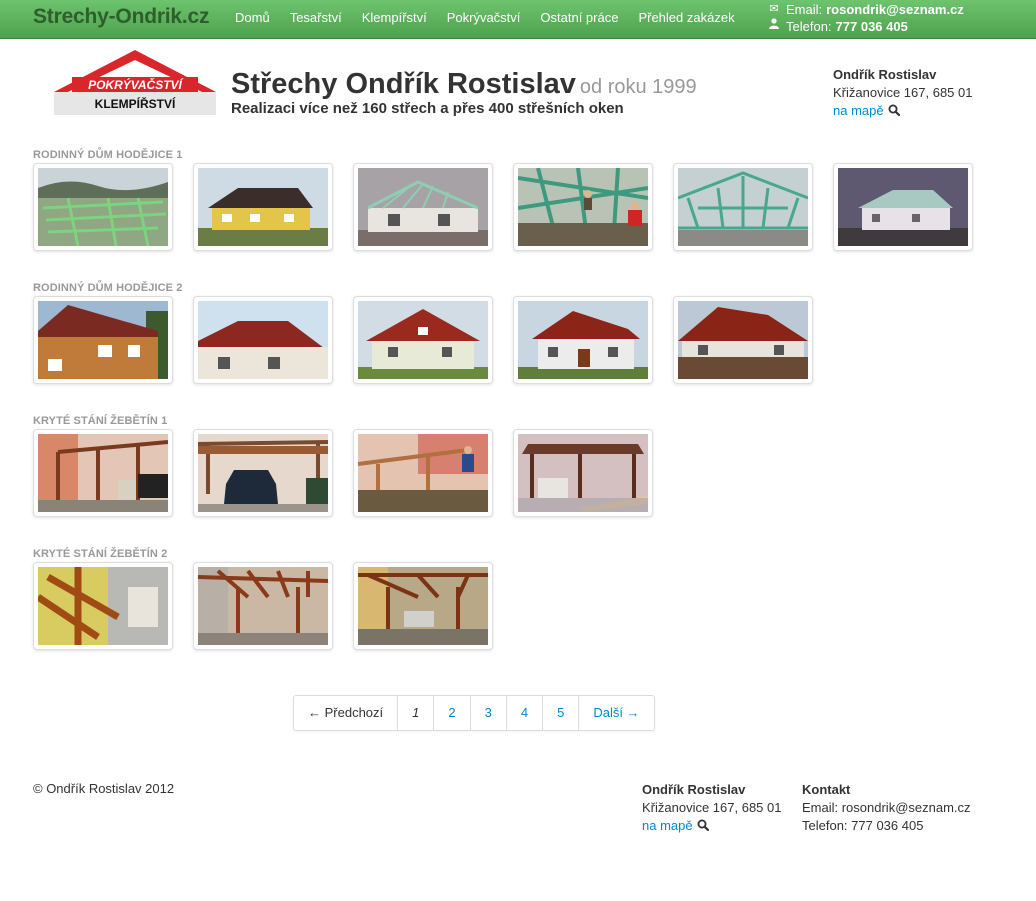 Image resolution: width=1036 pixels, height=901 pixels. I want to click on photo-yellow-house, so click(263, 207).